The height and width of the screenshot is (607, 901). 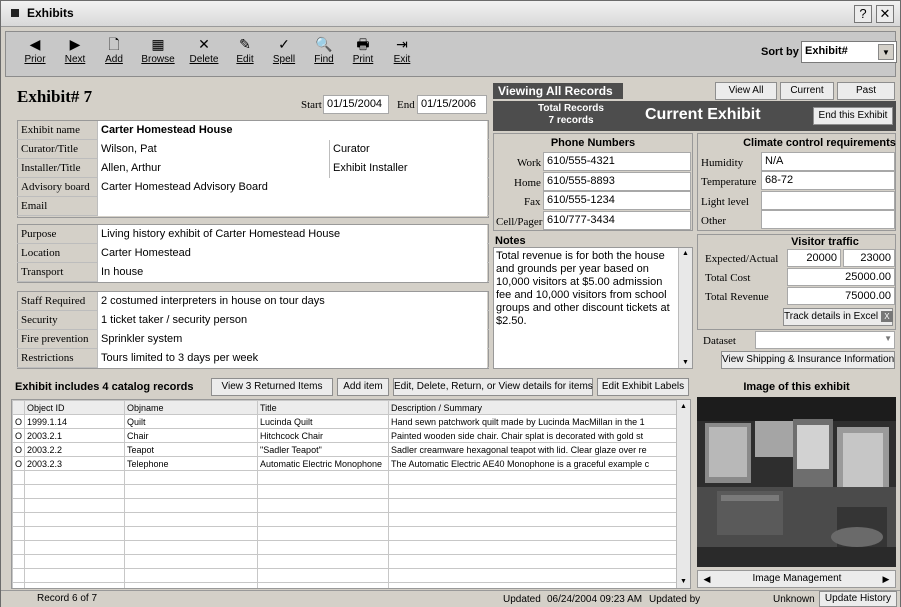 I want to click on light-level-field, so click(x=828, y=200).